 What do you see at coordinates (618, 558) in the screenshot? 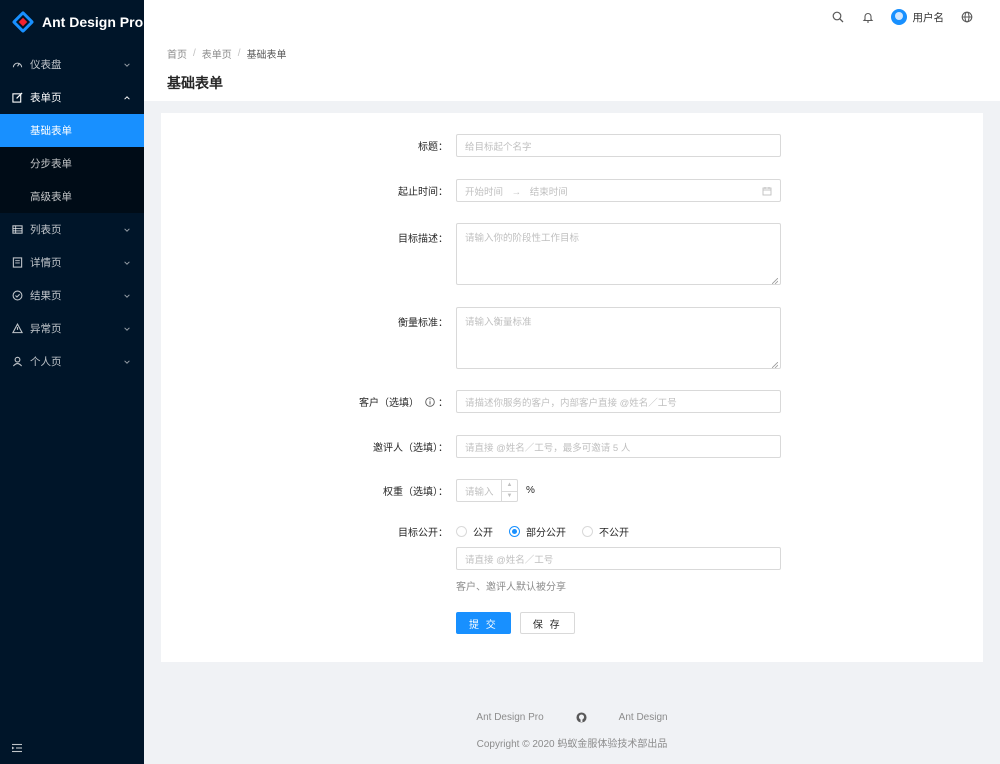
I see `public-target-input: 请直接 @姓名／工号` at bounding box center [618, 558].